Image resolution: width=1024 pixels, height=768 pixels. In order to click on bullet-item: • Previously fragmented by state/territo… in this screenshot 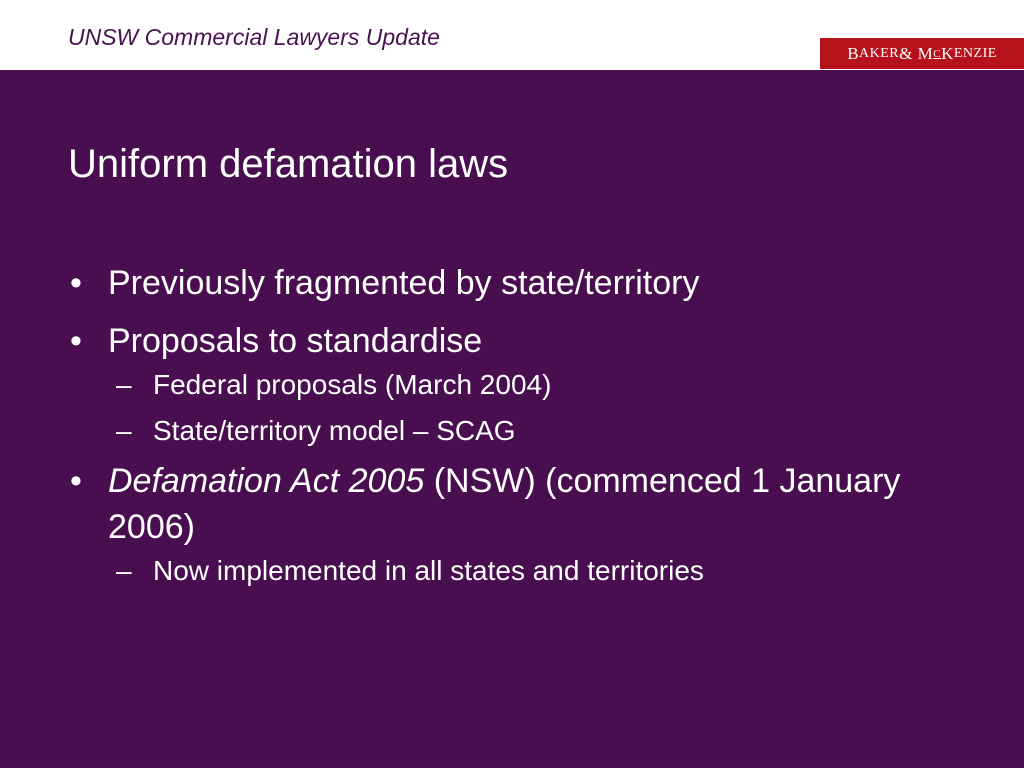, I will do `click(508, 283)`.